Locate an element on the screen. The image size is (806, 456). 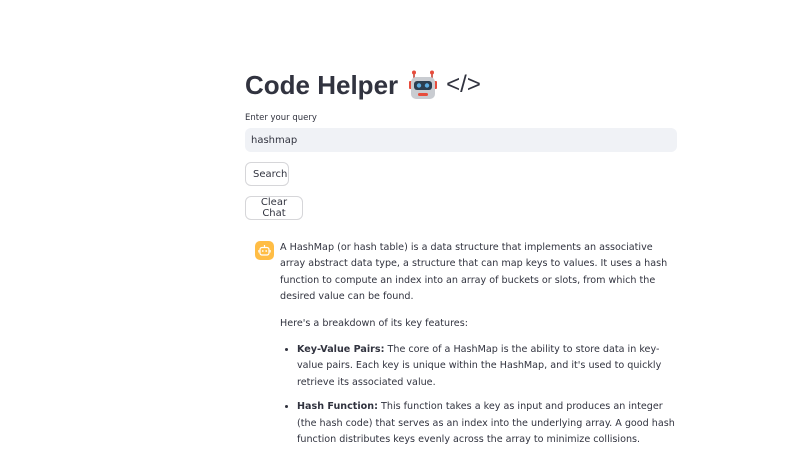
bot-icon is located at coordinates (264, 250).